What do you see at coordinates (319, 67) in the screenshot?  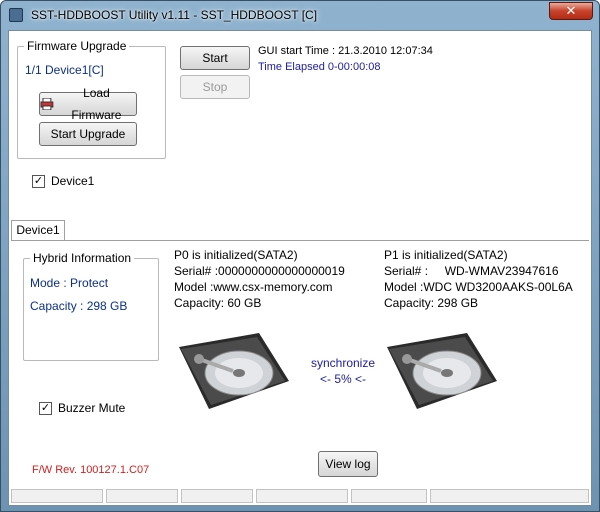 I see `time-elapsed: Time Elapsed 0-00:00:08` at bounding box center [319, 67].